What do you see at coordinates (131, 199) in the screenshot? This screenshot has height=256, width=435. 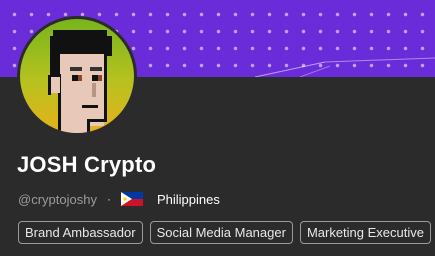 I see `philippines-flag-icon` at bounding box center [131, 199].